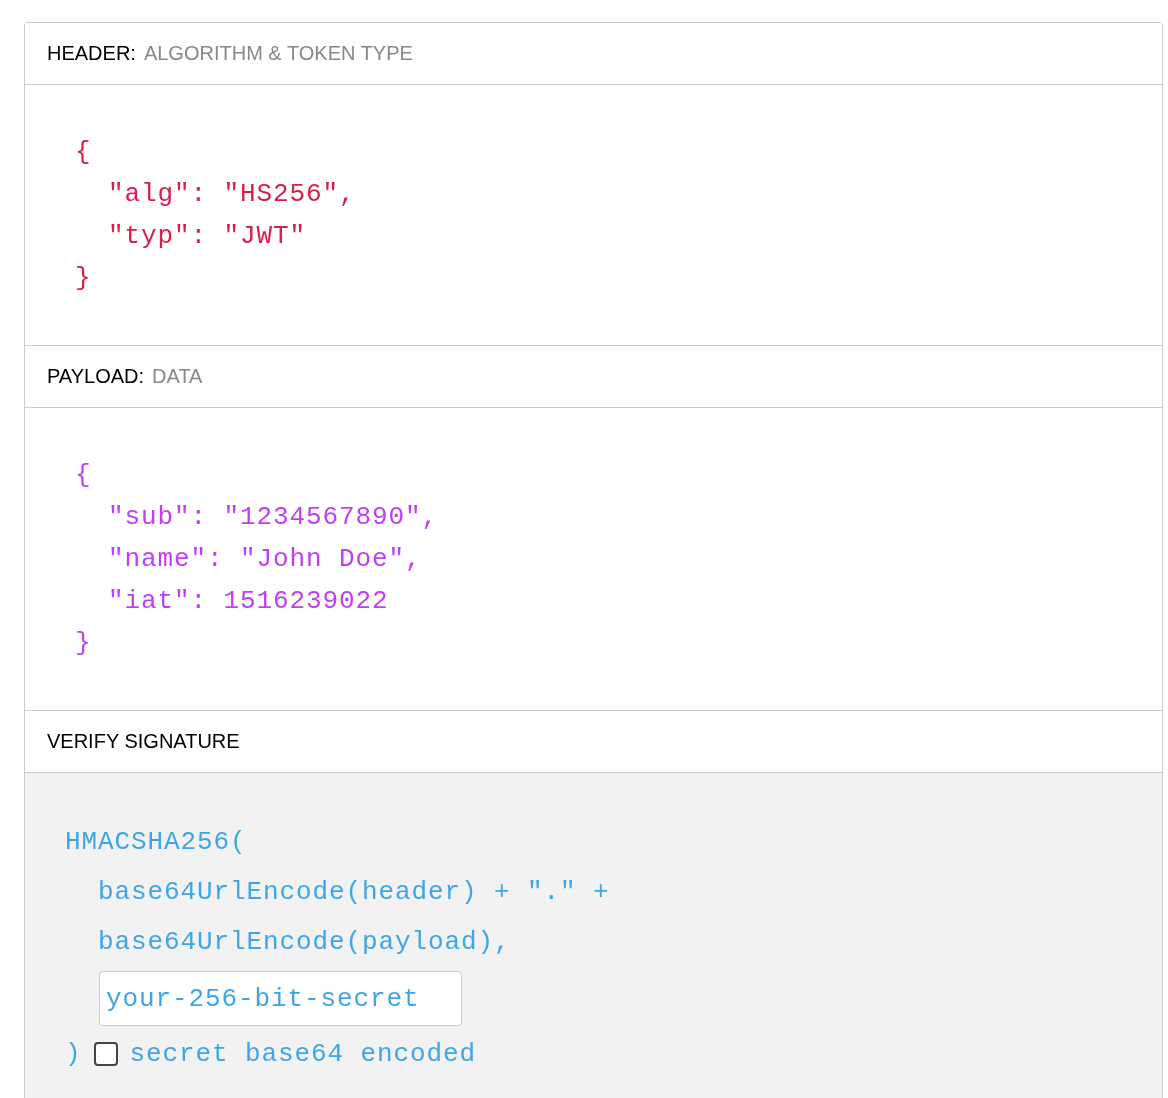 This screenshot has height=1098, width=1168. Describe the element at coordinates (96, 376) in the screenshot. I see `section-title: PAYLOAD:` at that location.